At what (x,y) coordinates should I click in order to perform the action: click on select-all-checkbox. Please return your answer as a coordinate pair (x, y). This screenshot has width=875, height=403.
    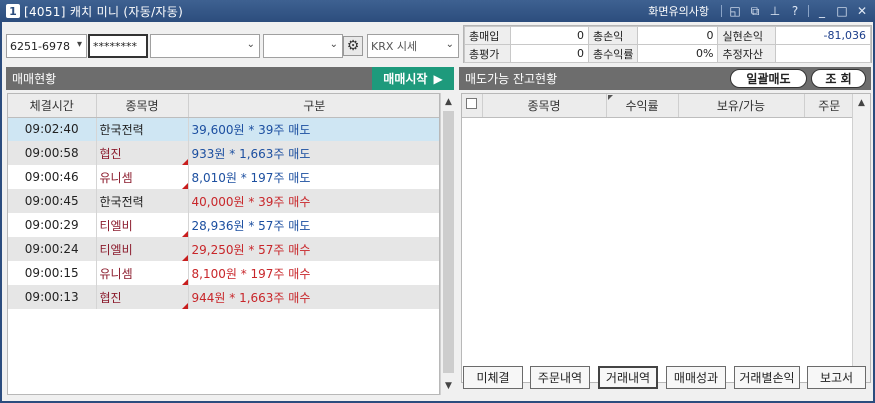
    Looking at the image, I should click on (472, 104).